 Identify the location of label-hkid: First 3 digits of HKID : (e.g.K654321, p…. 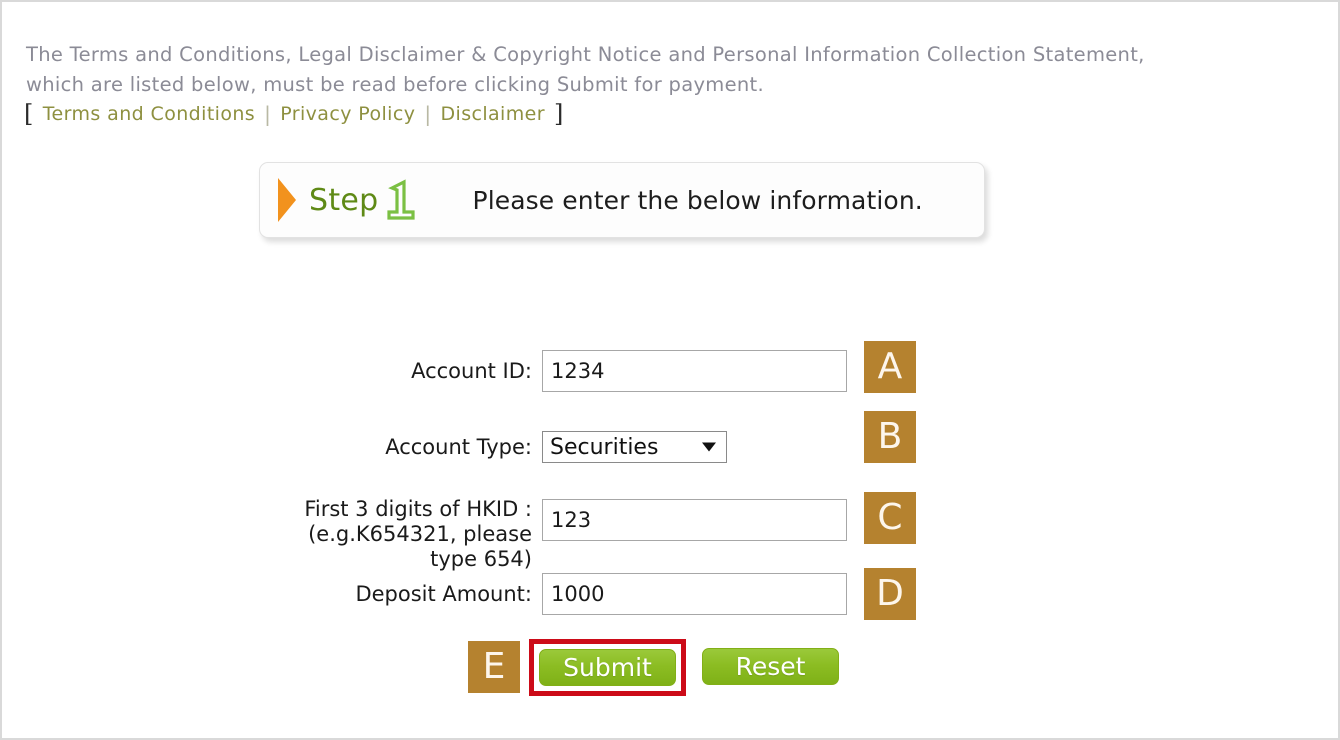
(418, 534).